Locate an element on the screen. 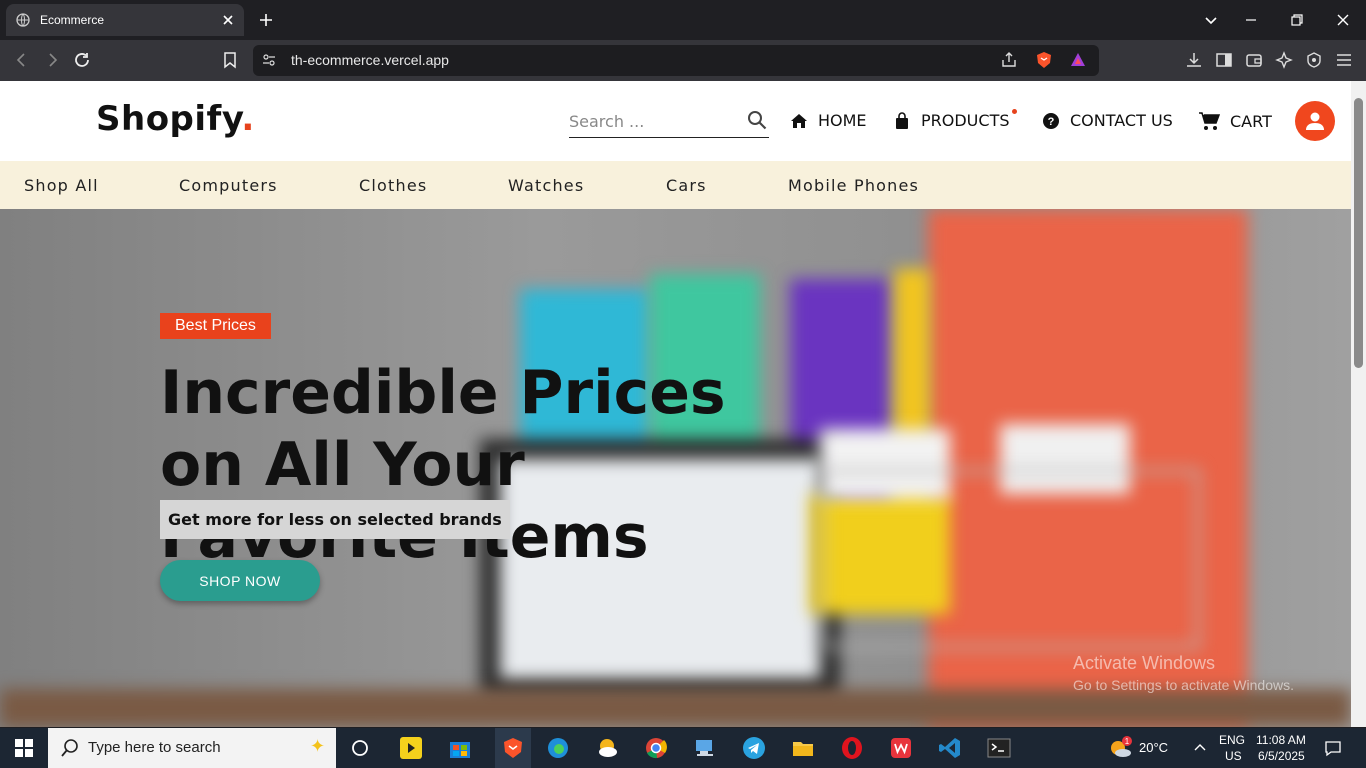  page-scrollbar is located at coordinates (1358, 404).